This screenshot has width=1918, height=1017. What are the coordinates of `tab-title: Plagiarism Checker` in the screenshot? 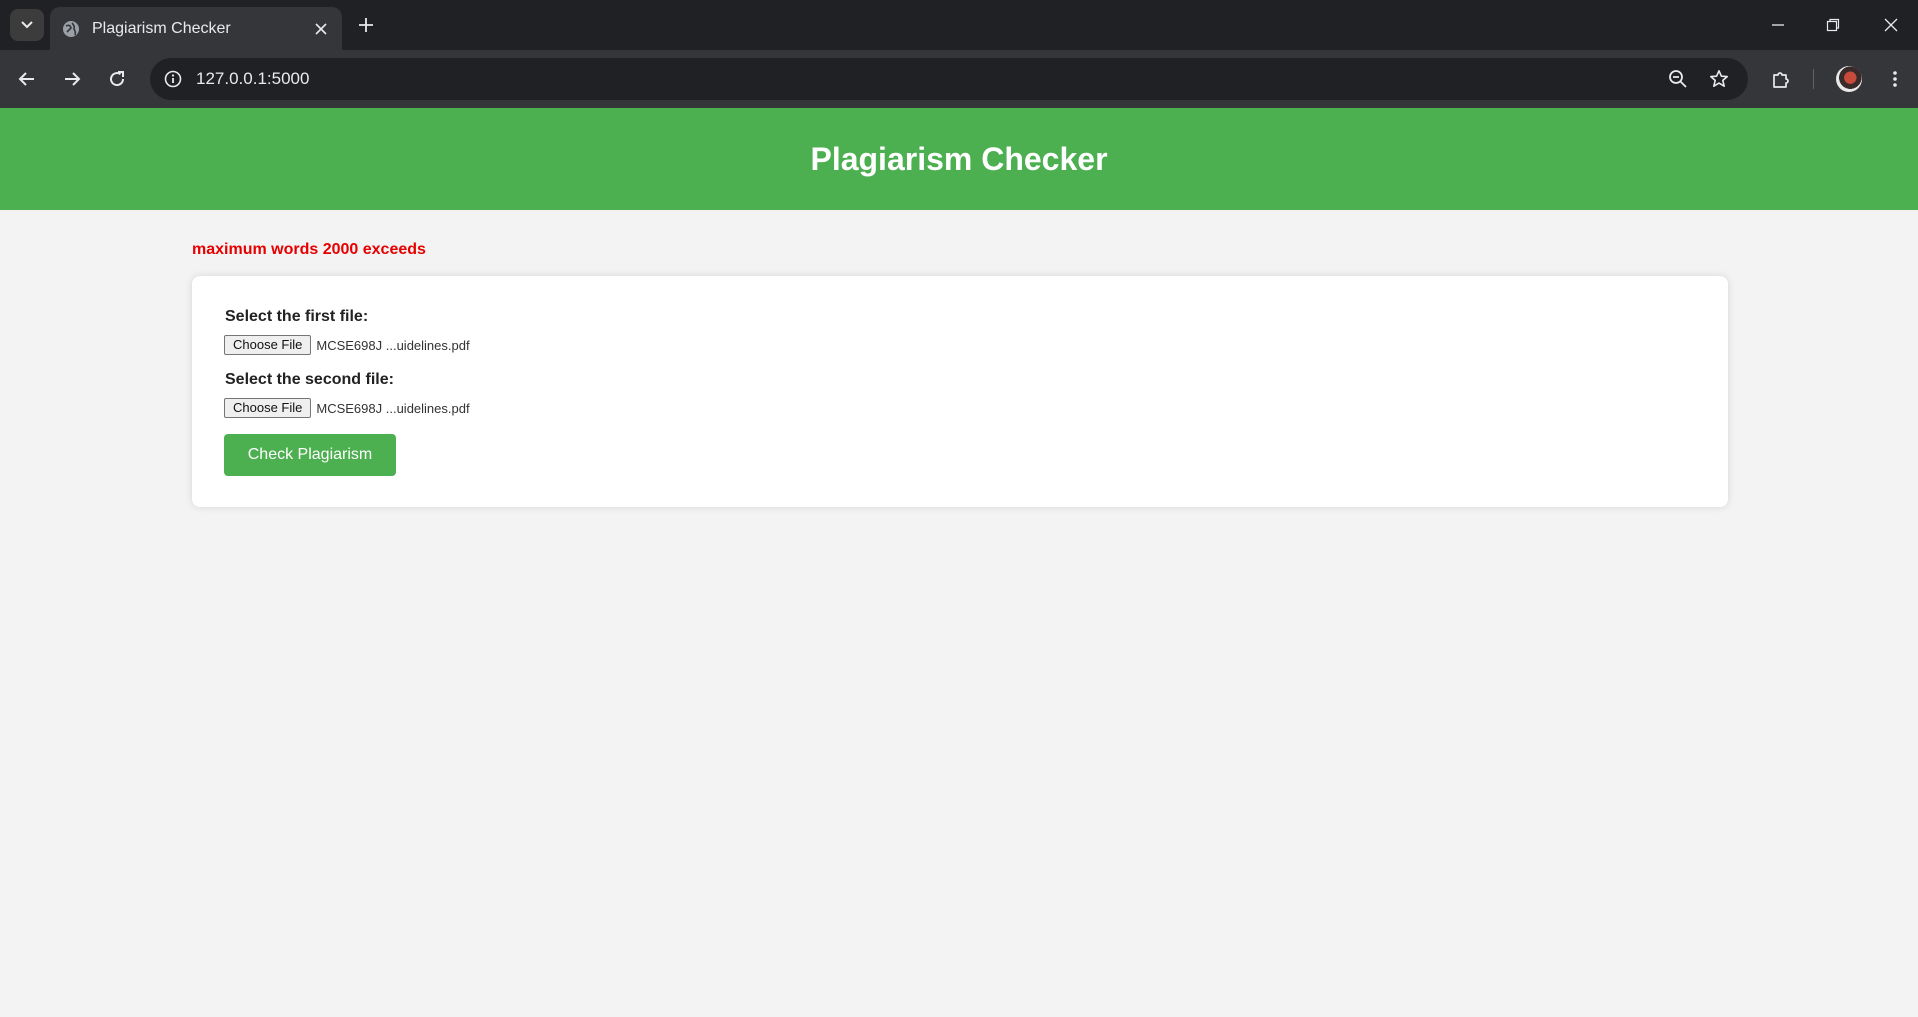 It's located at (161, 28).